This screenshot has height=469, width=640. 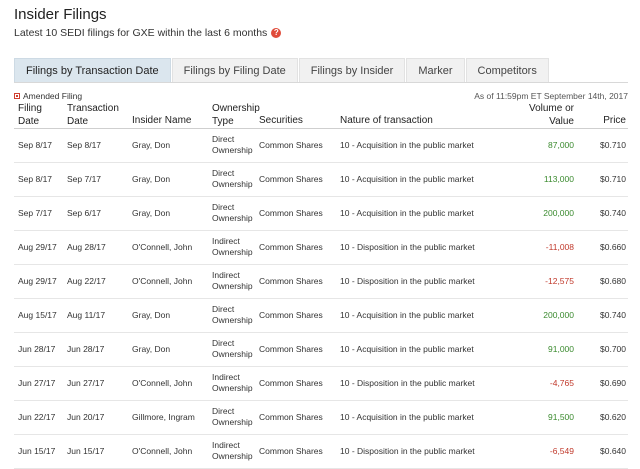 I want to click on header-price: Price, so click(x=614, y=121).